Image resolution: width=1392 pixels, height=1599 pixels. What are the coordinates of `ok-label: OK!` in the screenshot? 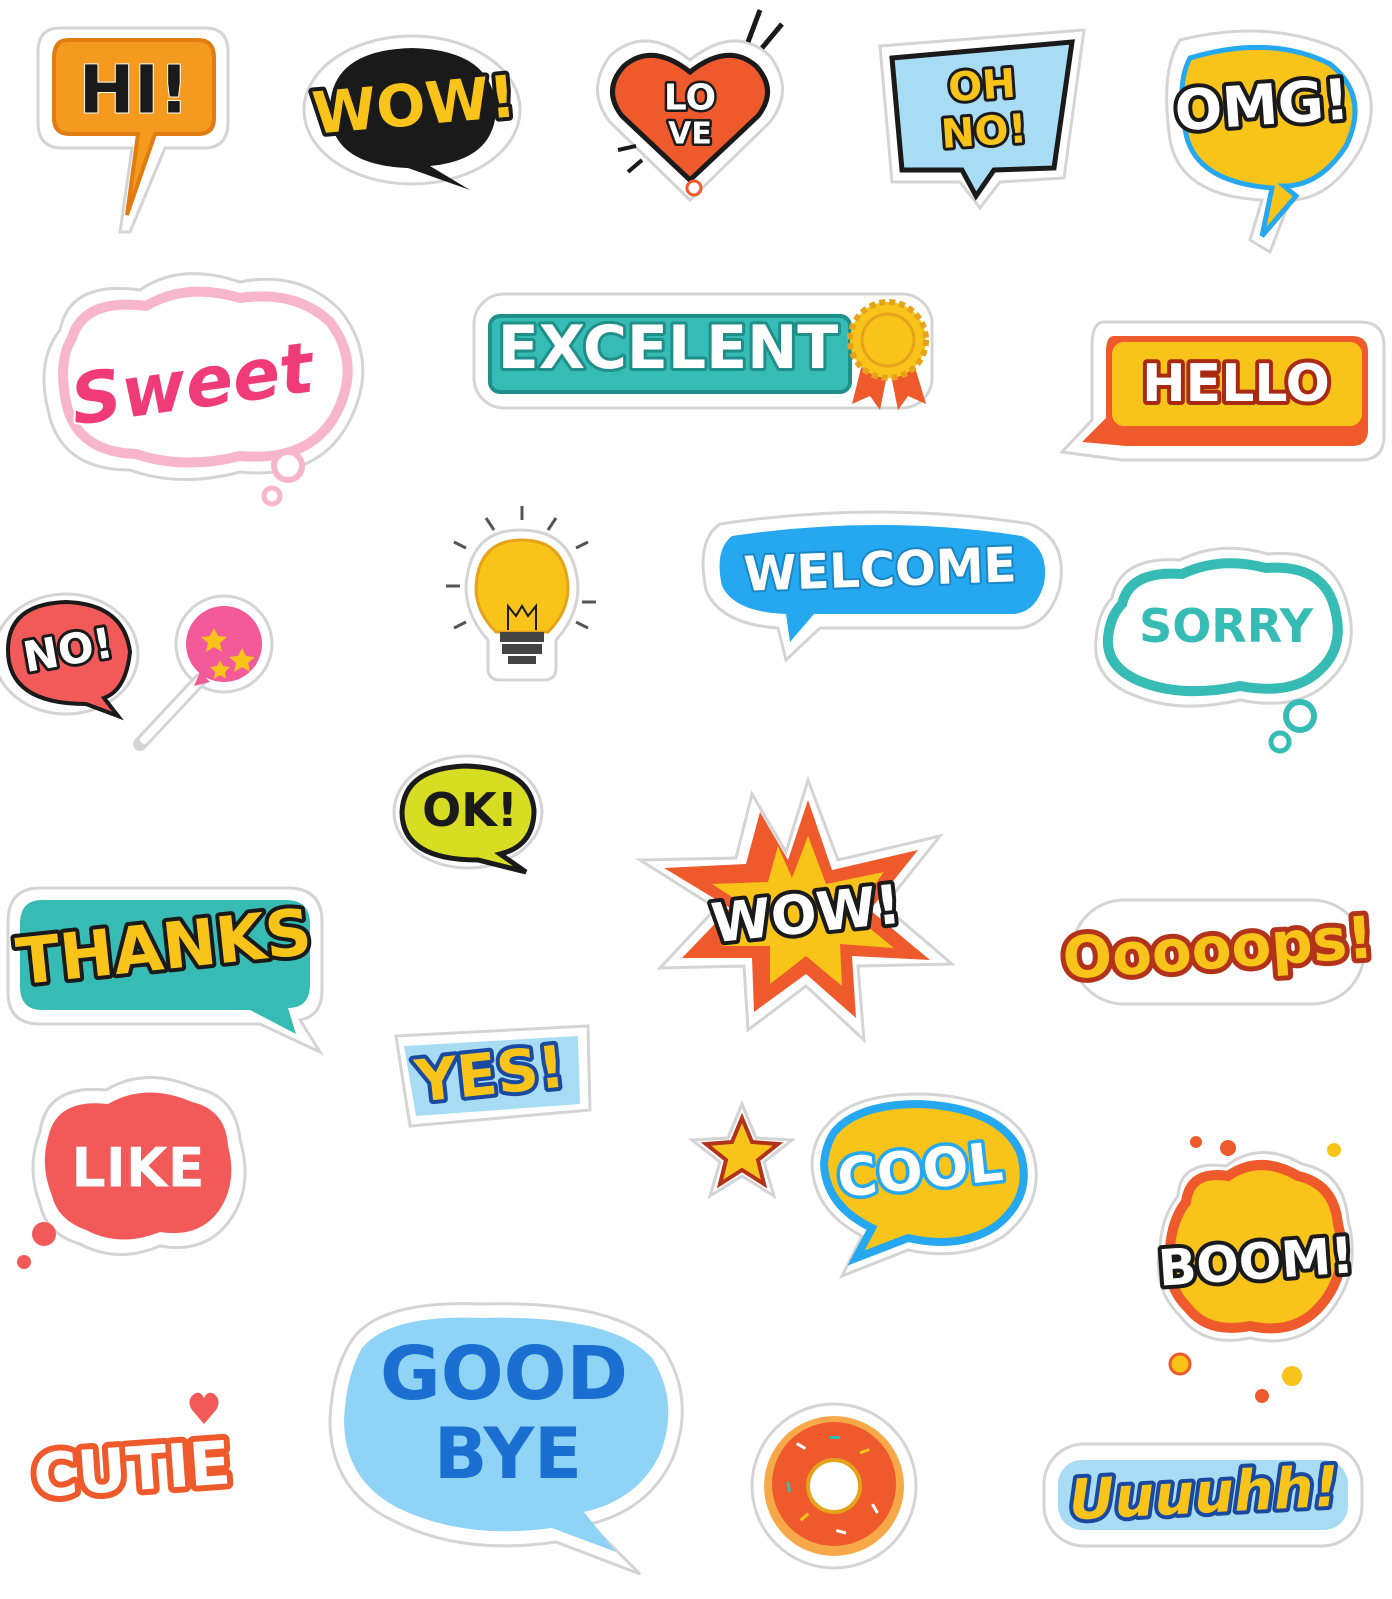 It's located at (470, 810).